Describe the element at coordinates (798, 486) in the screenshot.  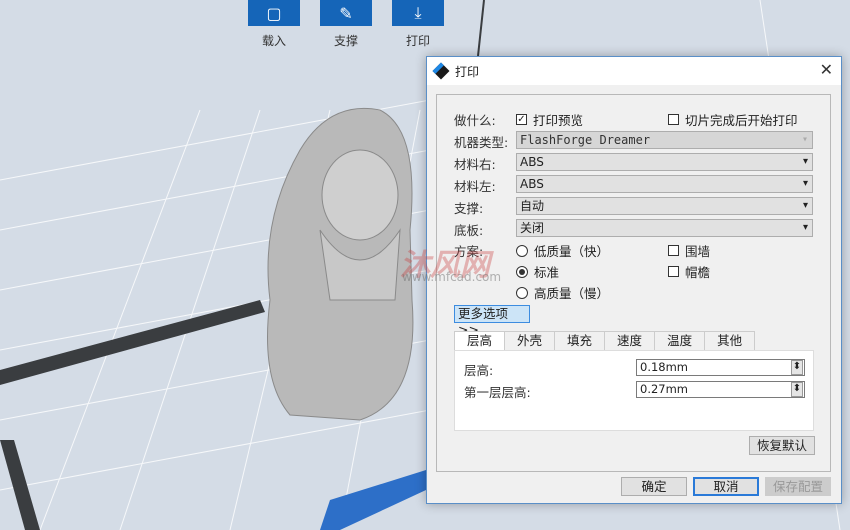
I see `save-config-button: 保存配置` at that location.